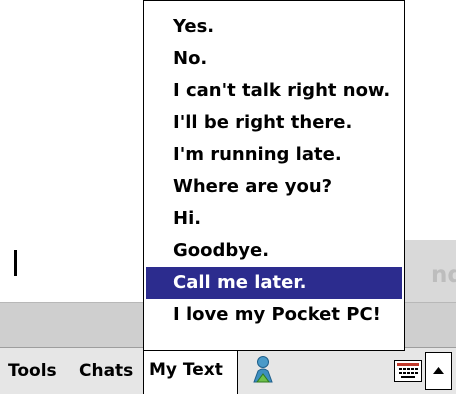 This screenshot has width=456, height=394. What do you see at coordinates (106, 371) in the screenshot?
I see `chats-menu: Chats` at bounding box center [106, 371].